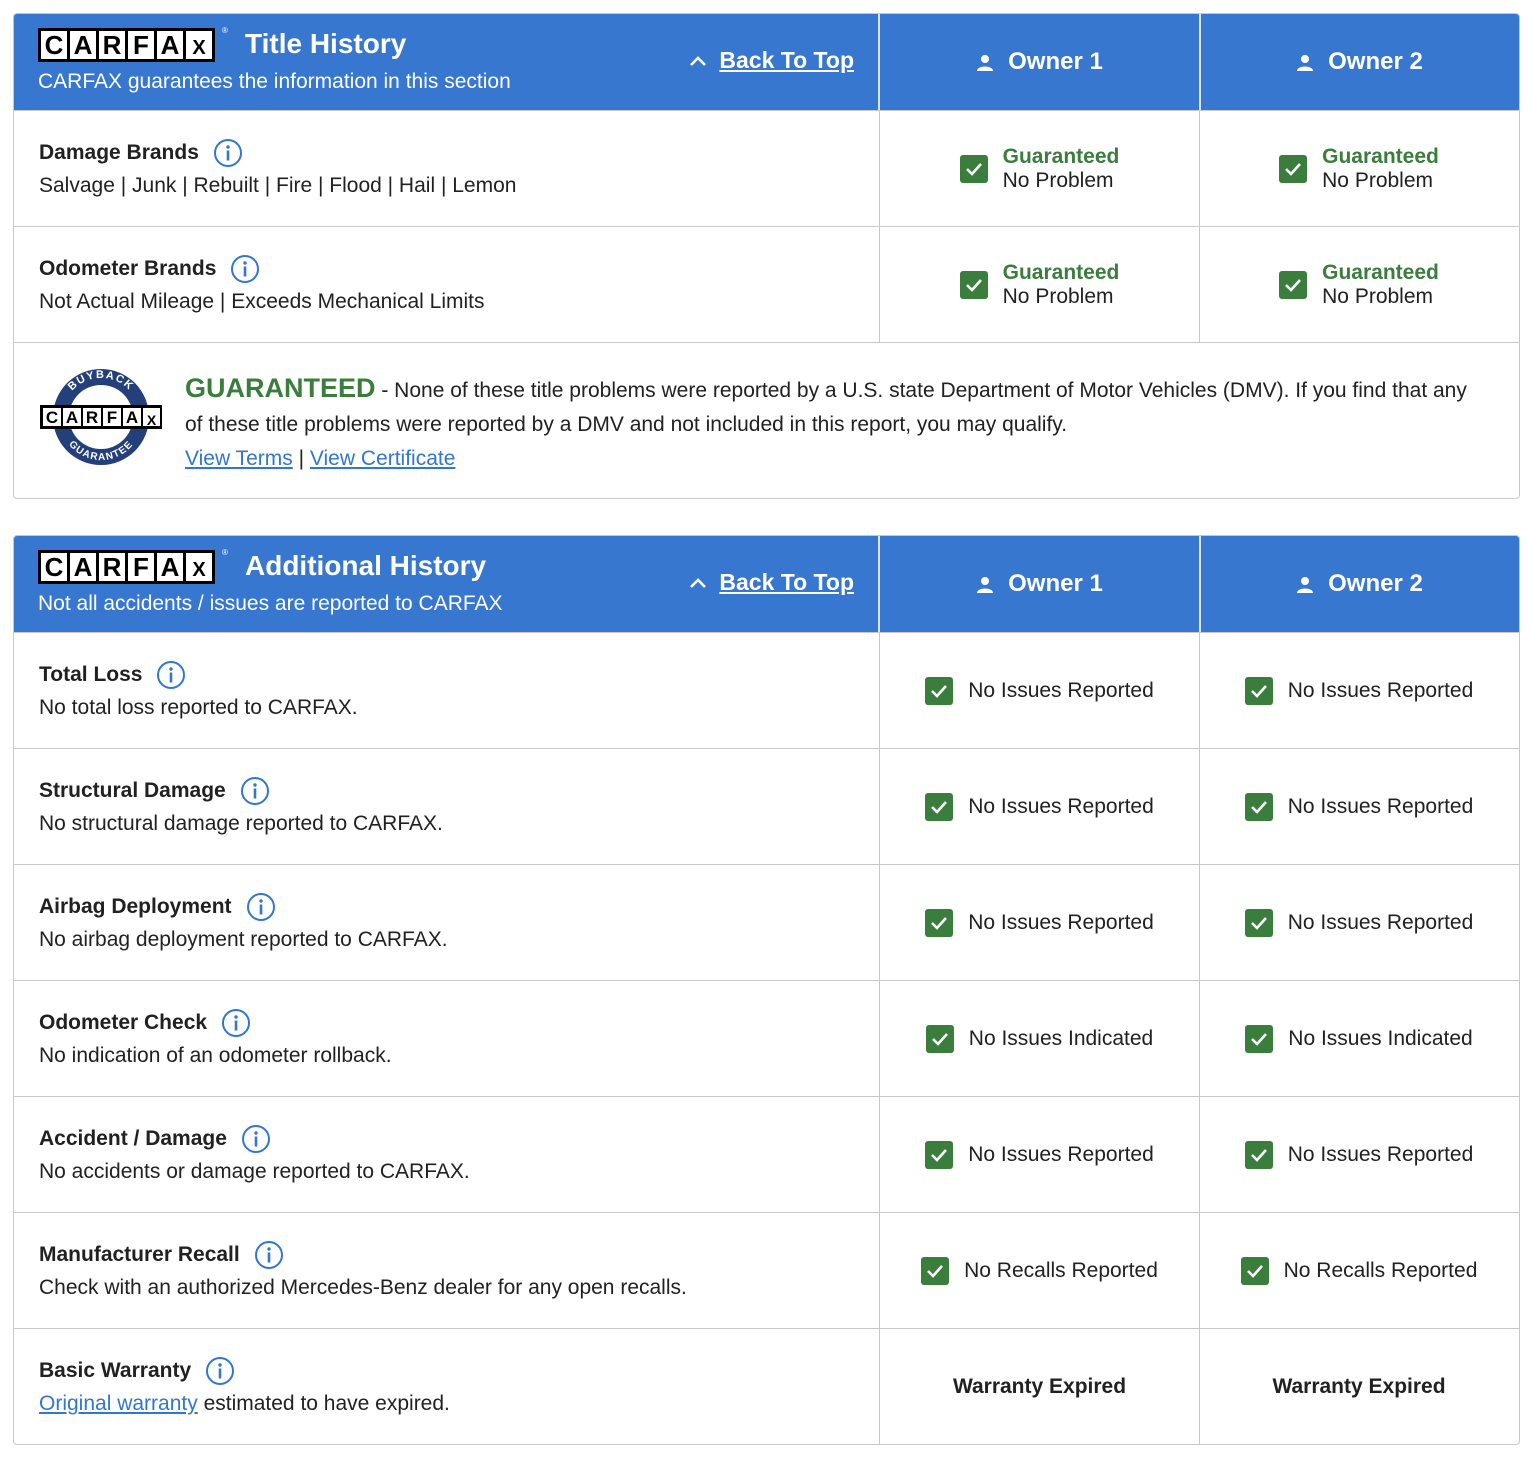 This screenshot has height=1460, width=1532. What do you see at coordinates (101, 417) in the screenshot?
I see `buyback-guarantee-seal-icon: BUYBACK GUARANTEE C A R F A X` at bounding box center [101, 417].